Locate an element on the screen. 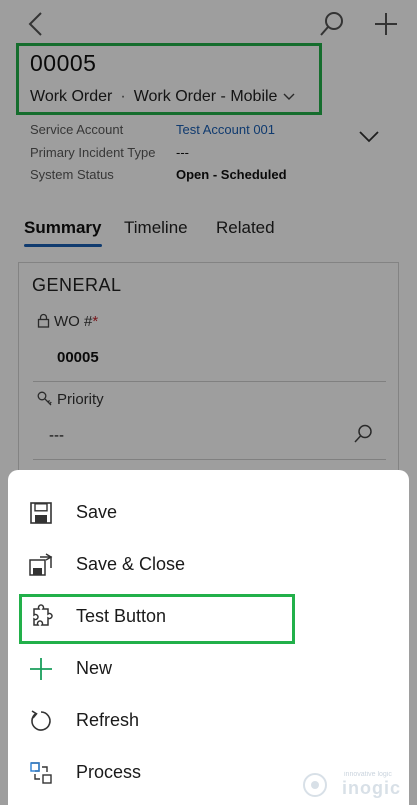  test-button-highlight-box is located at coordinates (157, 619).